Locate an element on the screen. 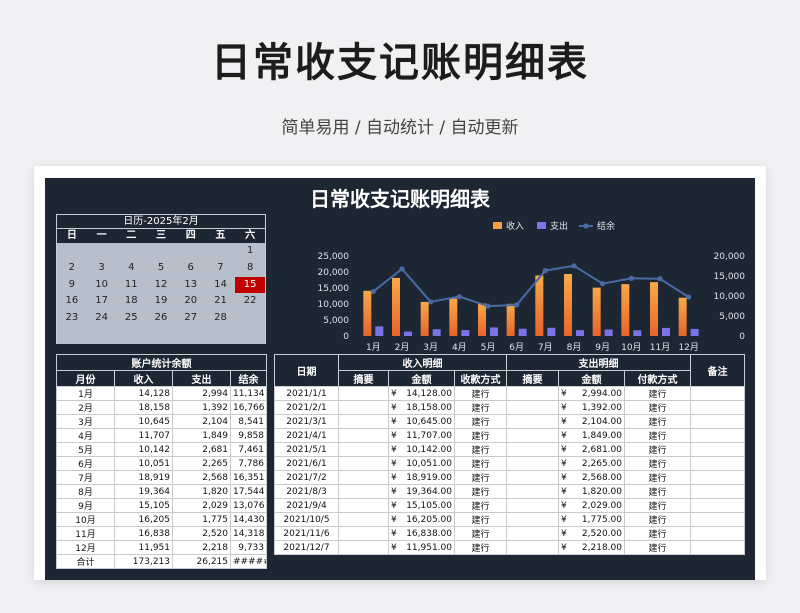 This screenshot has width=800, height=613. table-cell: 14,318 is located at coordinates (248, 533).